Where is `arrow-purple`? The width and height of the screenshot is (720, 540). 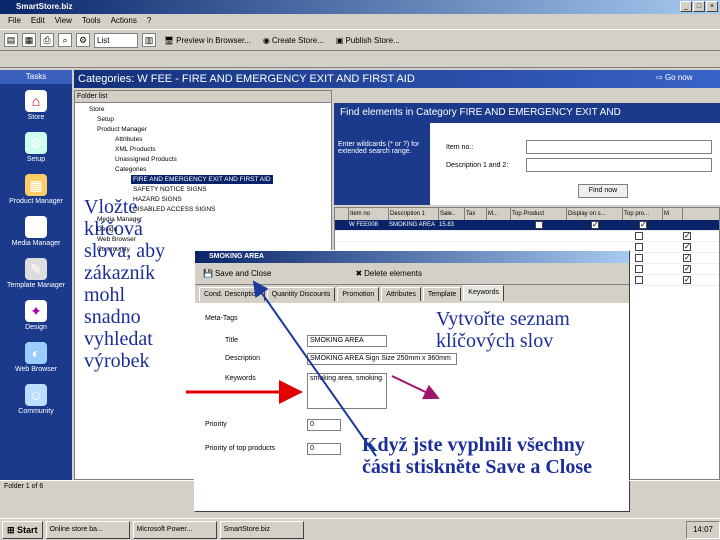 arrow-purple is located at coordinates (415, 387).